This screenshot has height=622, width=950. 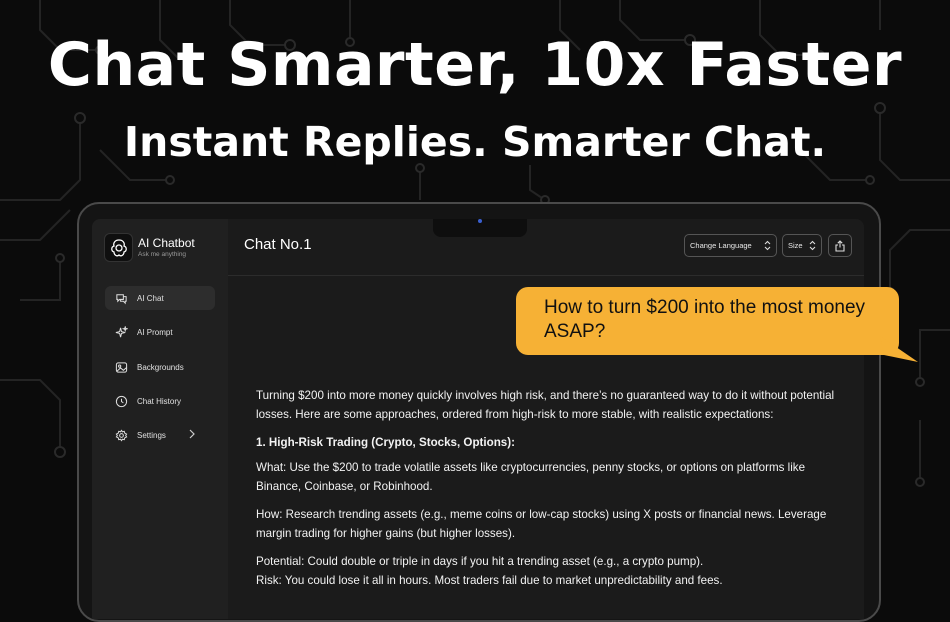 What do you see at coordinates (546, 275) in the screenshot?
I see `header-divider` at bounding box center [546, 275].